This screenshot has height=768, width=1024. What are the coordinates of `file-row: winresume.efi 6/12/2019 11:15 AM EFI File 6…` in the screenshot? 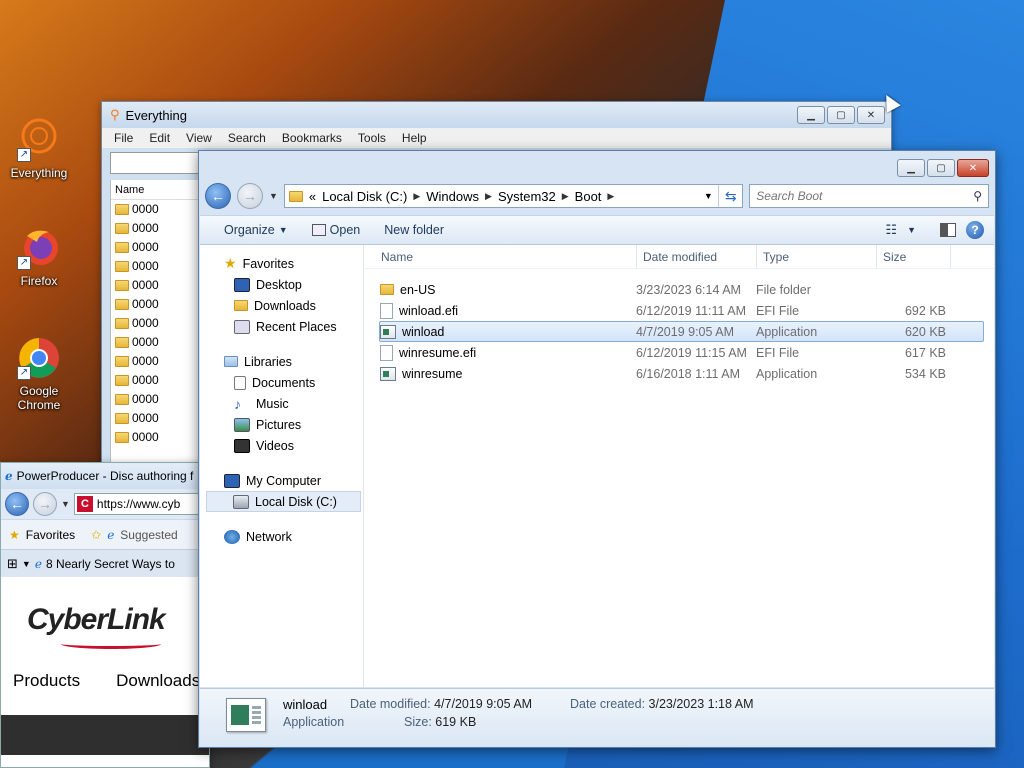 It's located at (681, 352).